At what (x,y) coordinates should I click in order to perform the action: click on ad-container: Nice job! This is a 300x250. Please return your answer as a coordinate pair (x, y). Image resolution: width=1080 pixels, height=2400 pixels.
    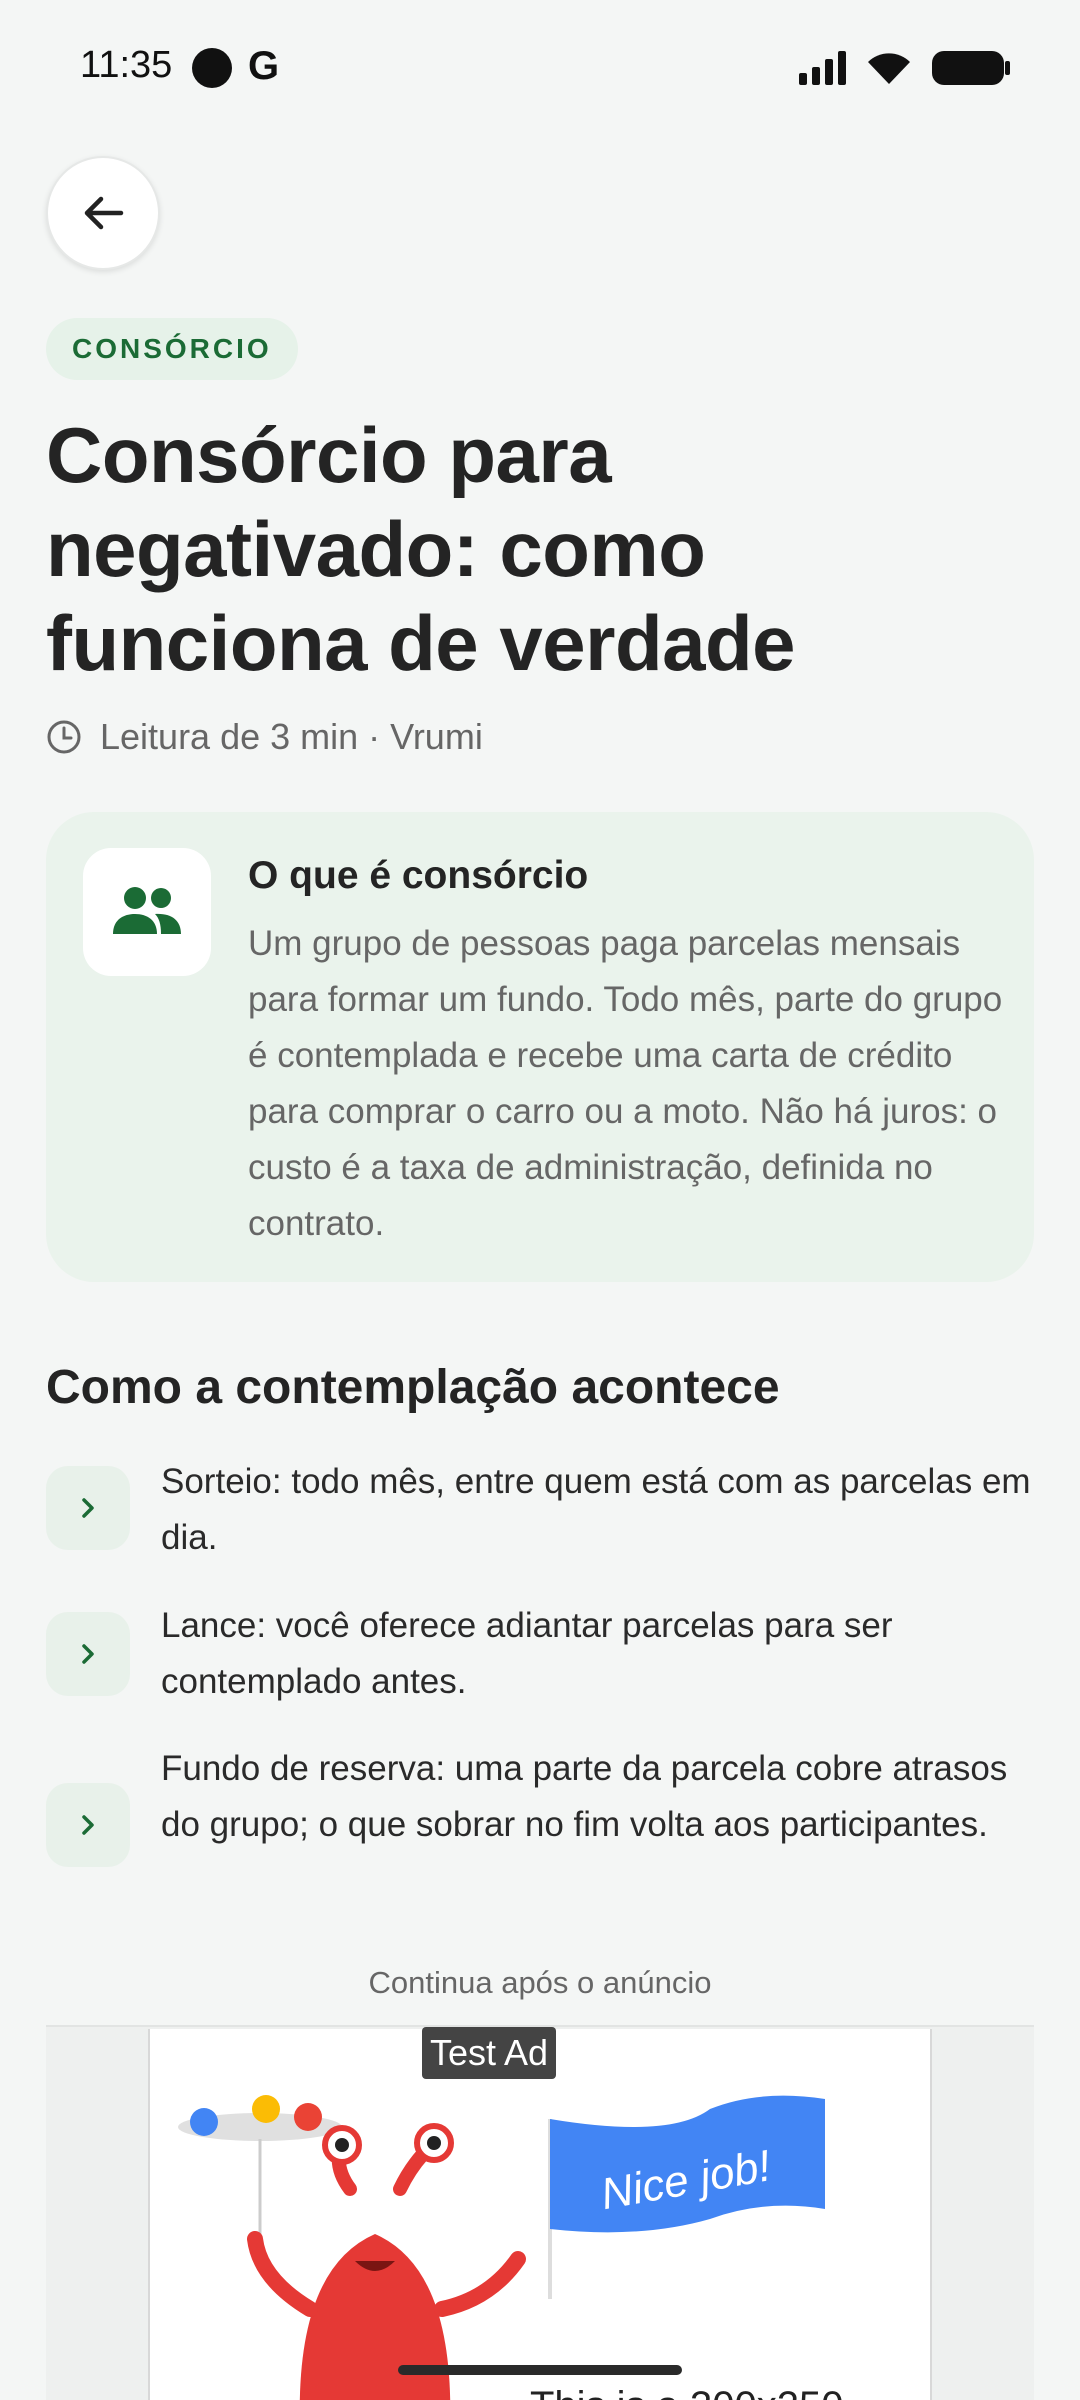
    Looking at the image, I should click on (540, 2212).